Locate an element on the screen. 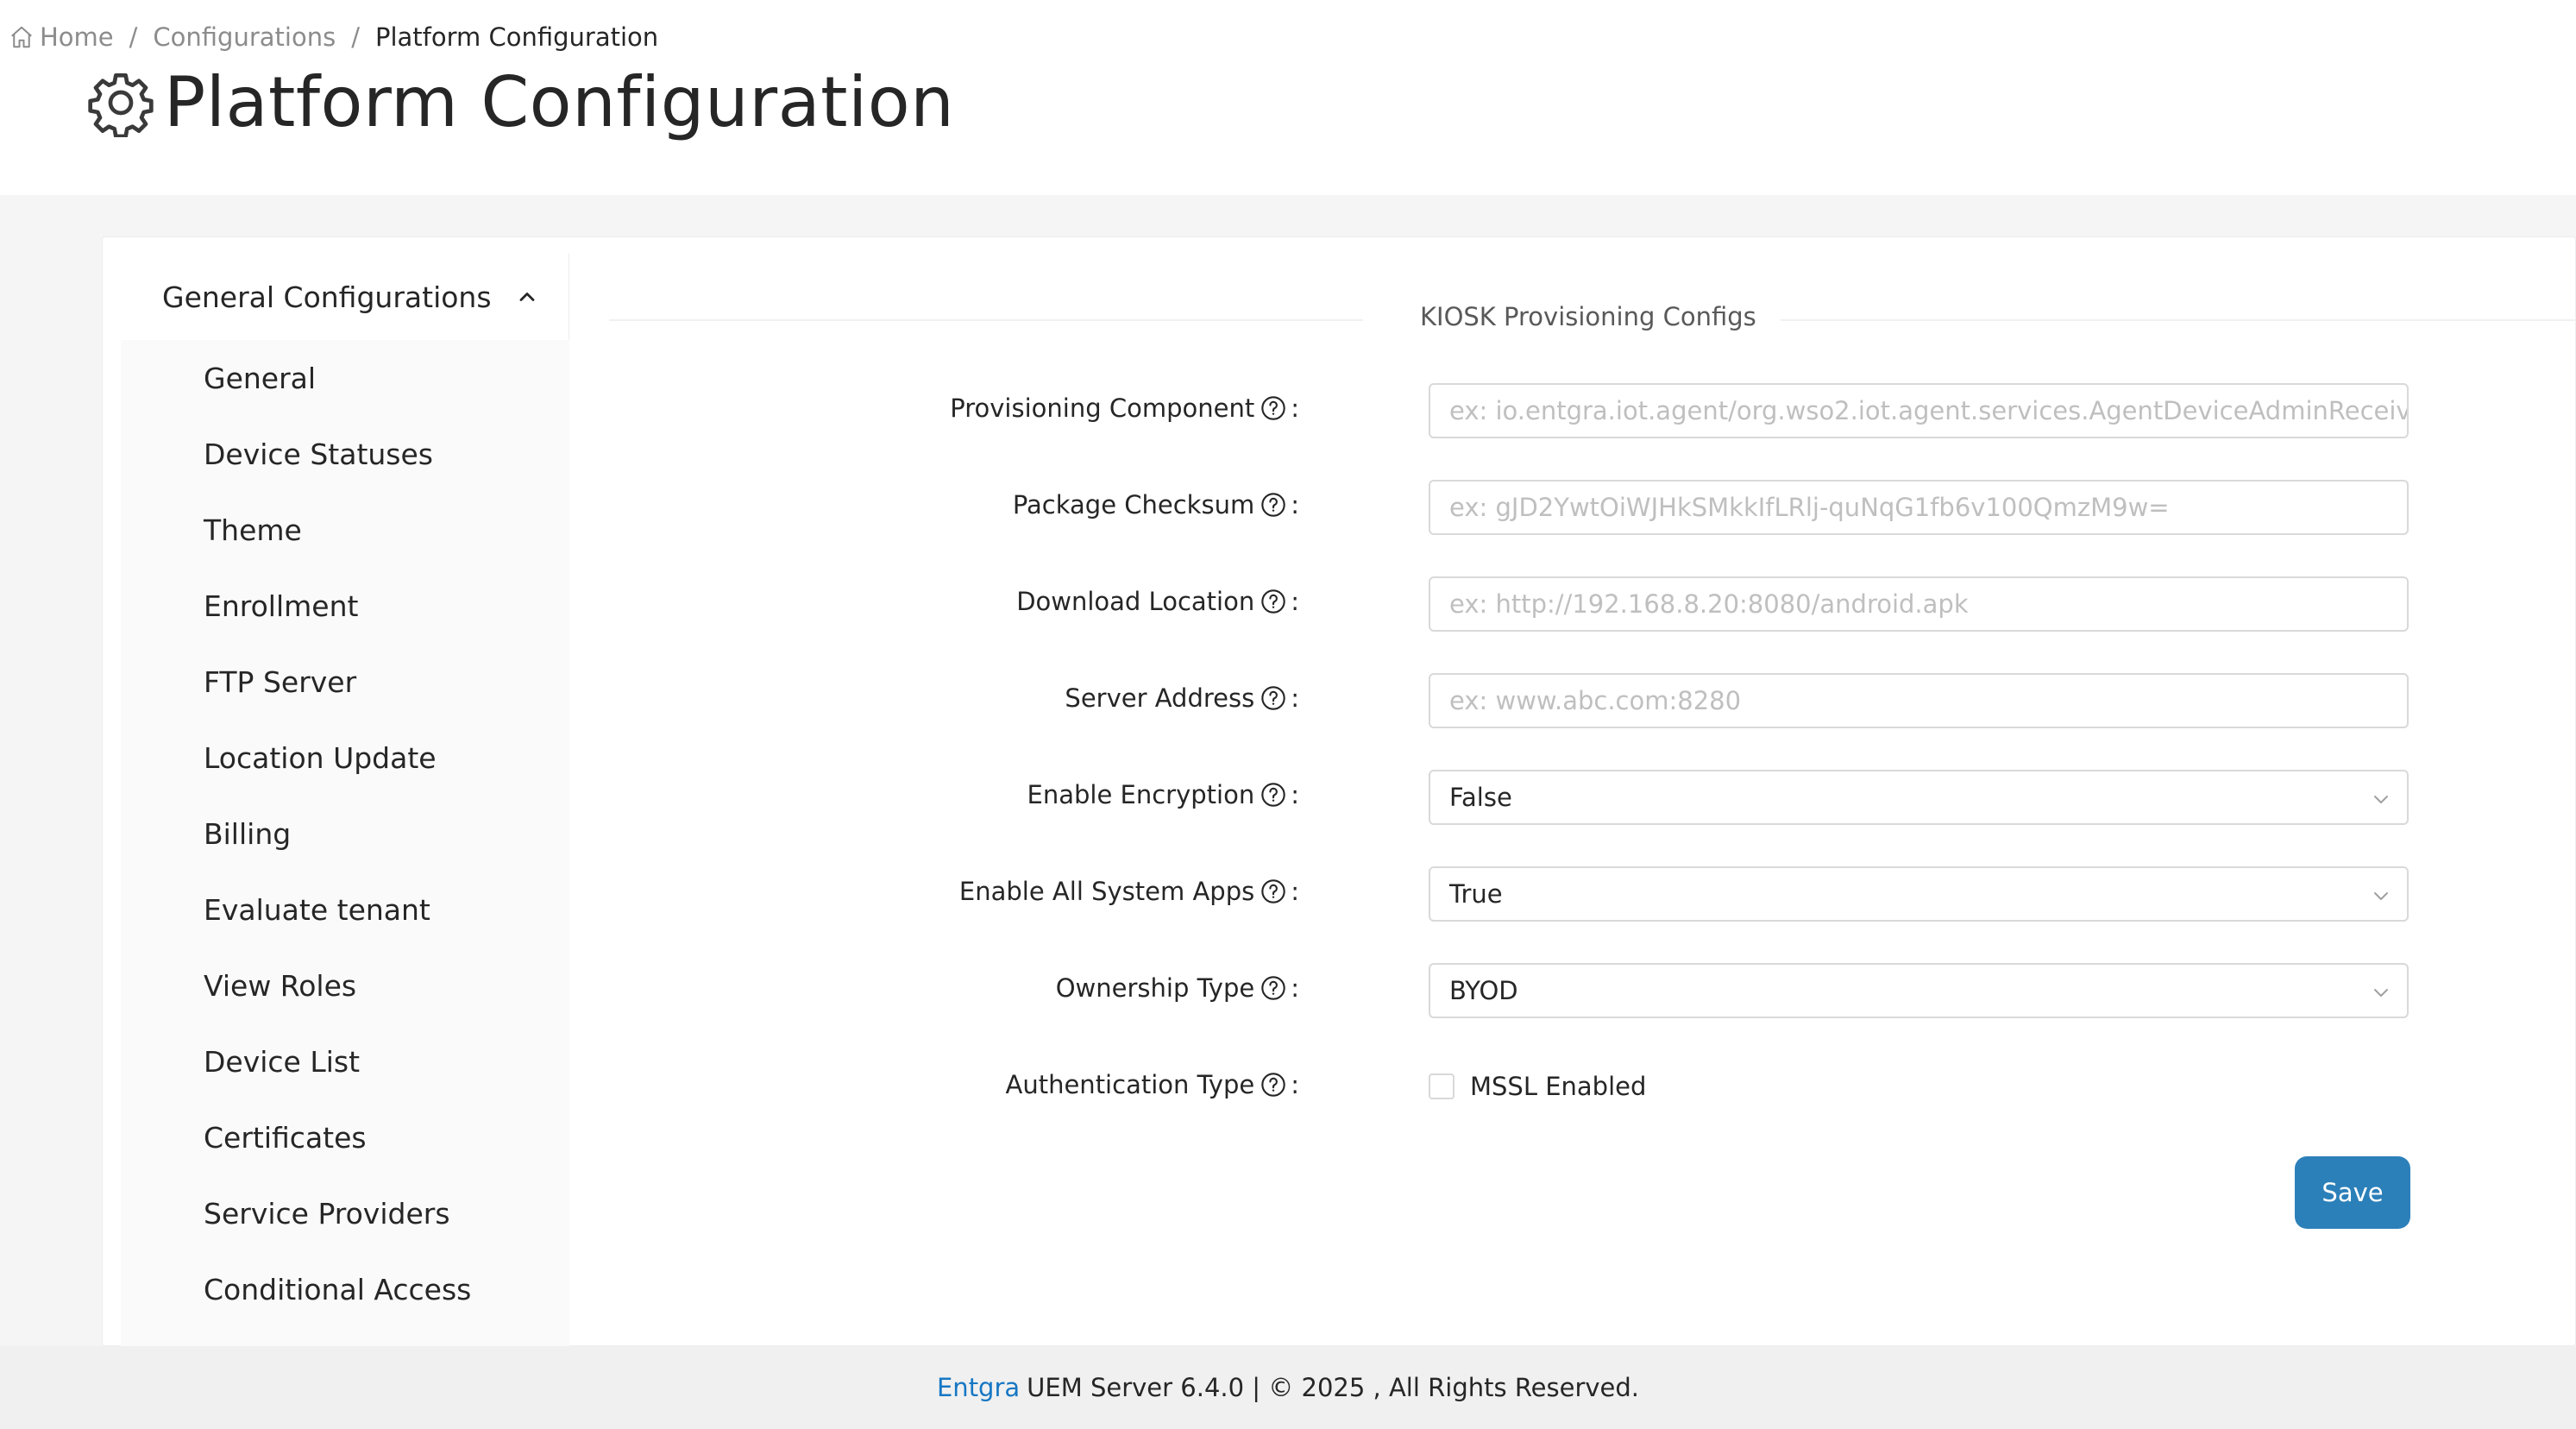  sidebar-item-theme: Theme is located at coordinates (345, 530).